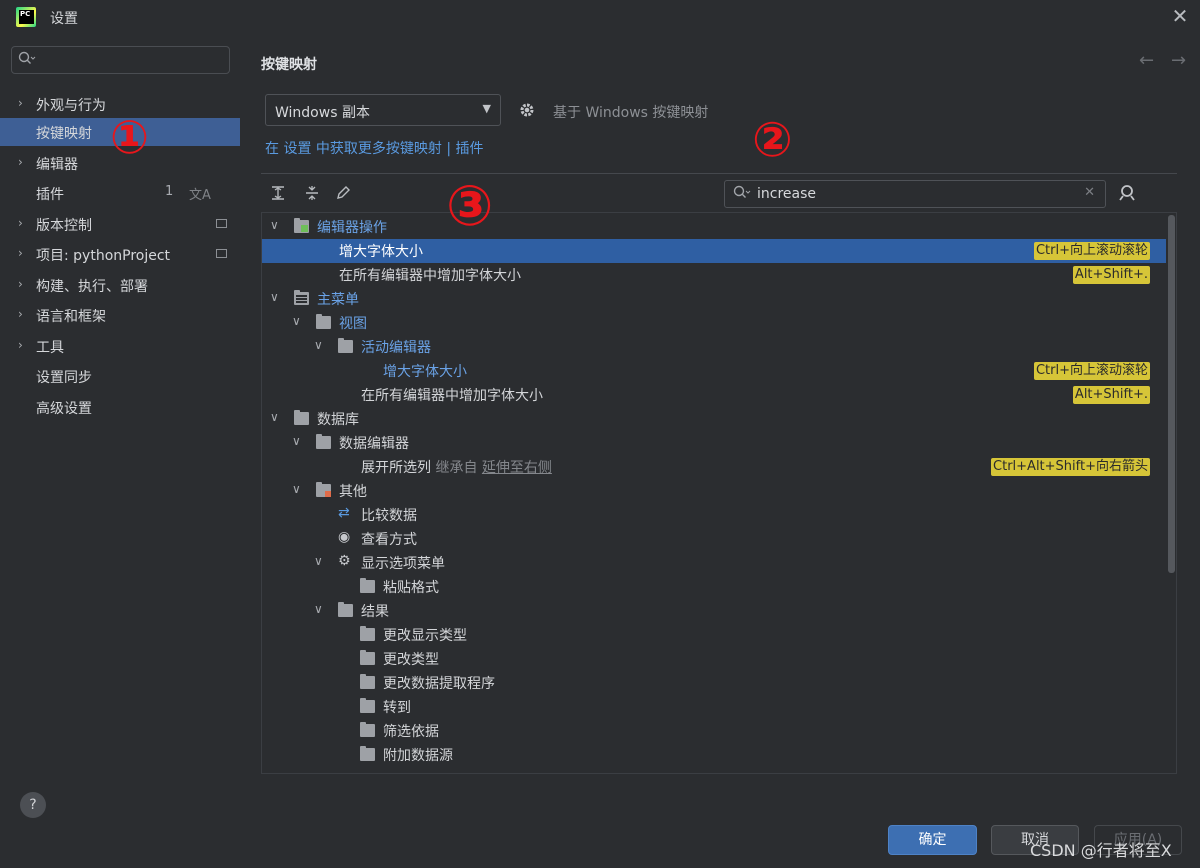 The height and width of the screenshot is (868, 1200). Describe the element at coordinates (714, 635) in the screenshot. I see `tree-row-change-display-type: 更改显示类型` at that location.